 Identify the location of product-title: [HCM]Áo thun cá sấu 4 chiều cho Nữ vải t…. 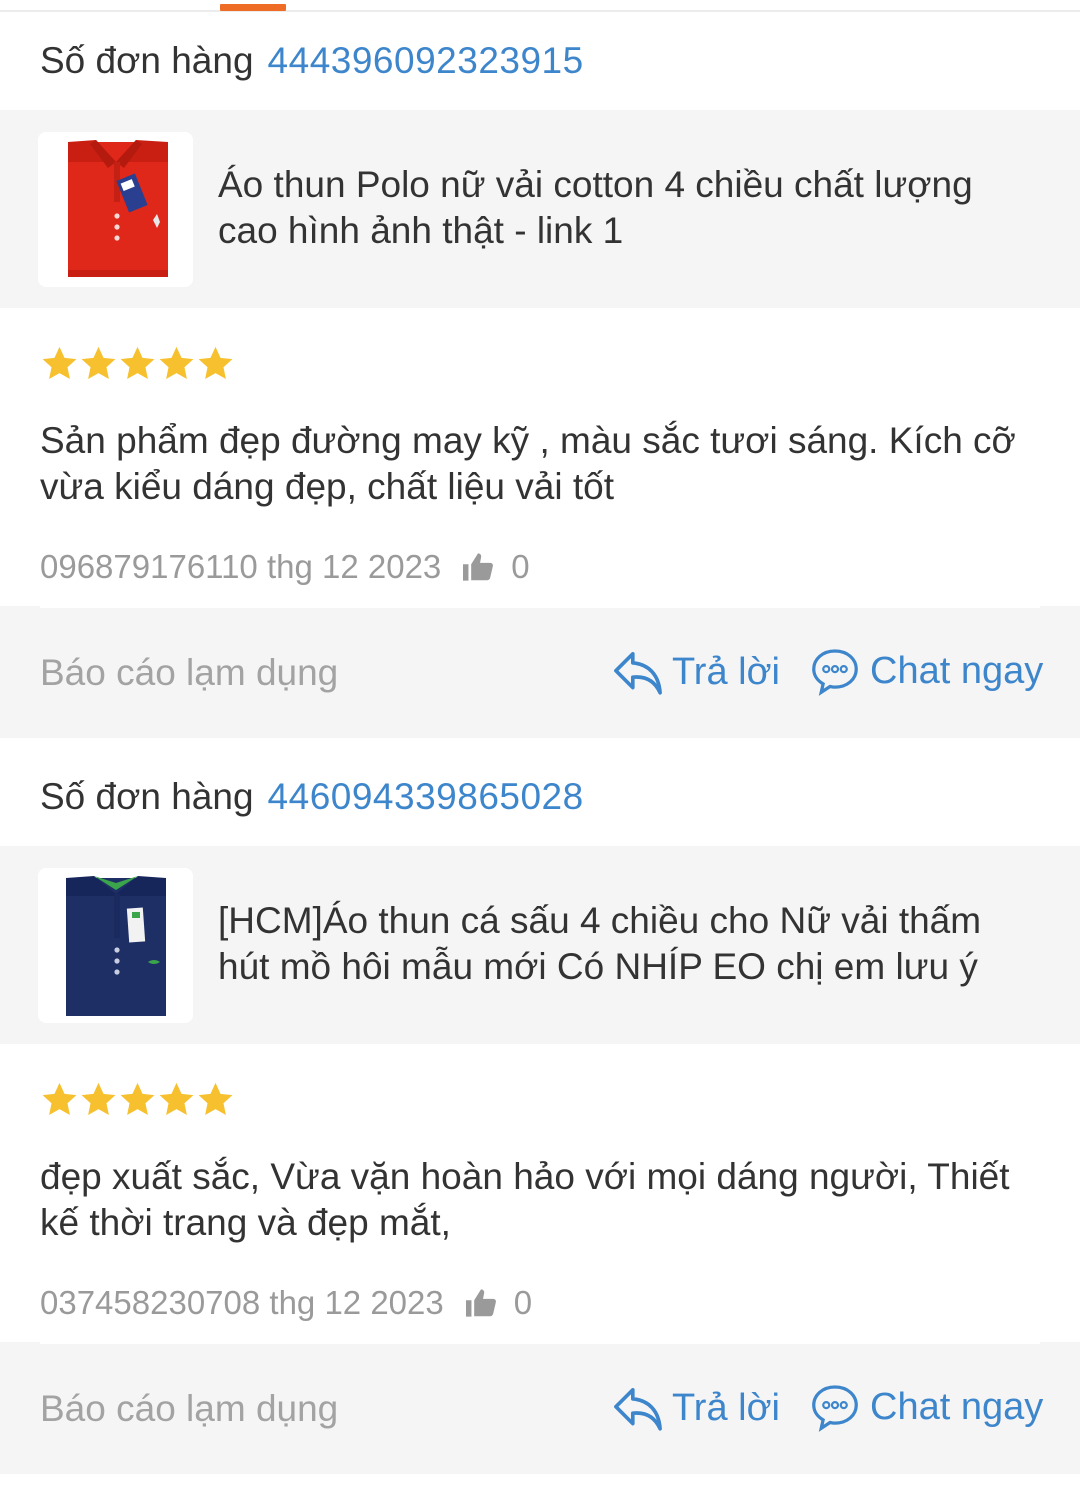
(629, 944).